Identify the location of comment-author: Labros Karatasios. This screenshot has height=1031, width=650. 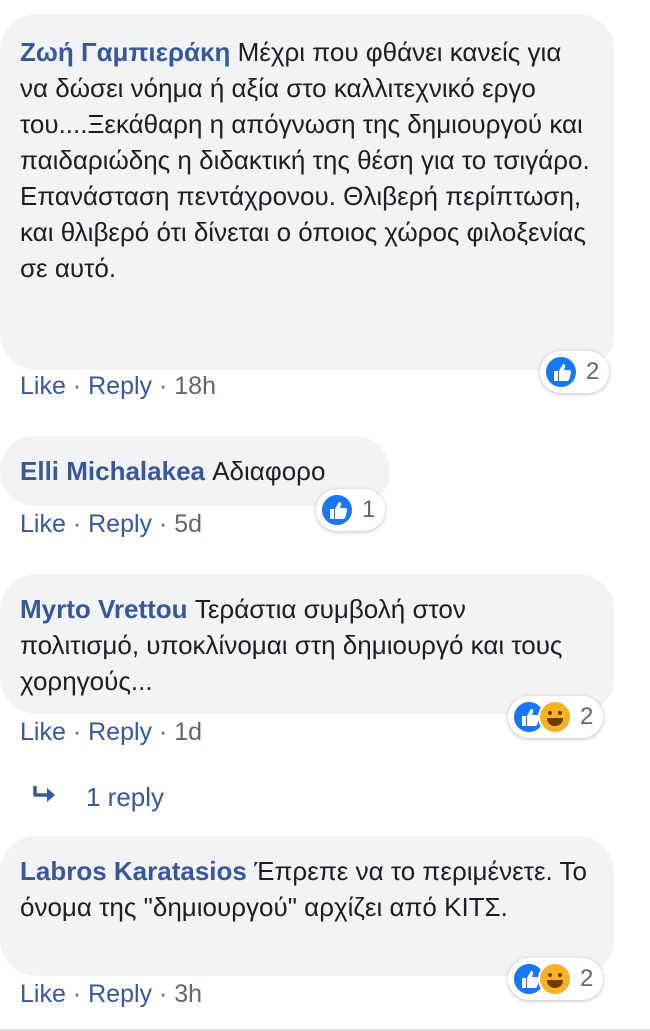
(133, 871).